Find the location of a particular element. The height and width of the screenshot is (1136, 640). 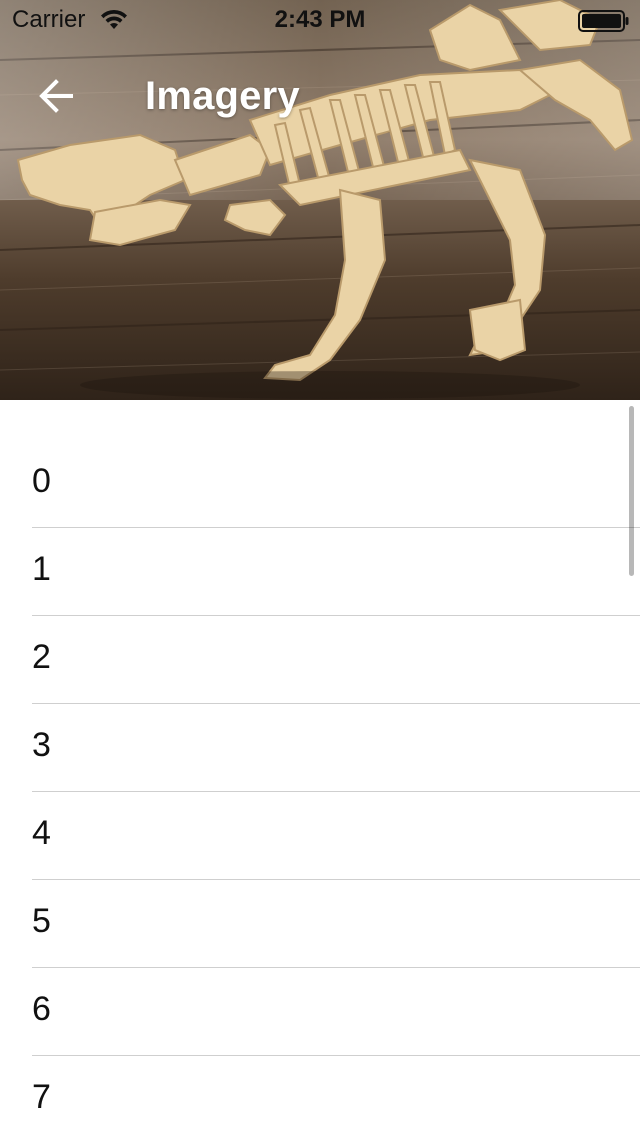

list-item: 1 is located at coordinates (336, 572).